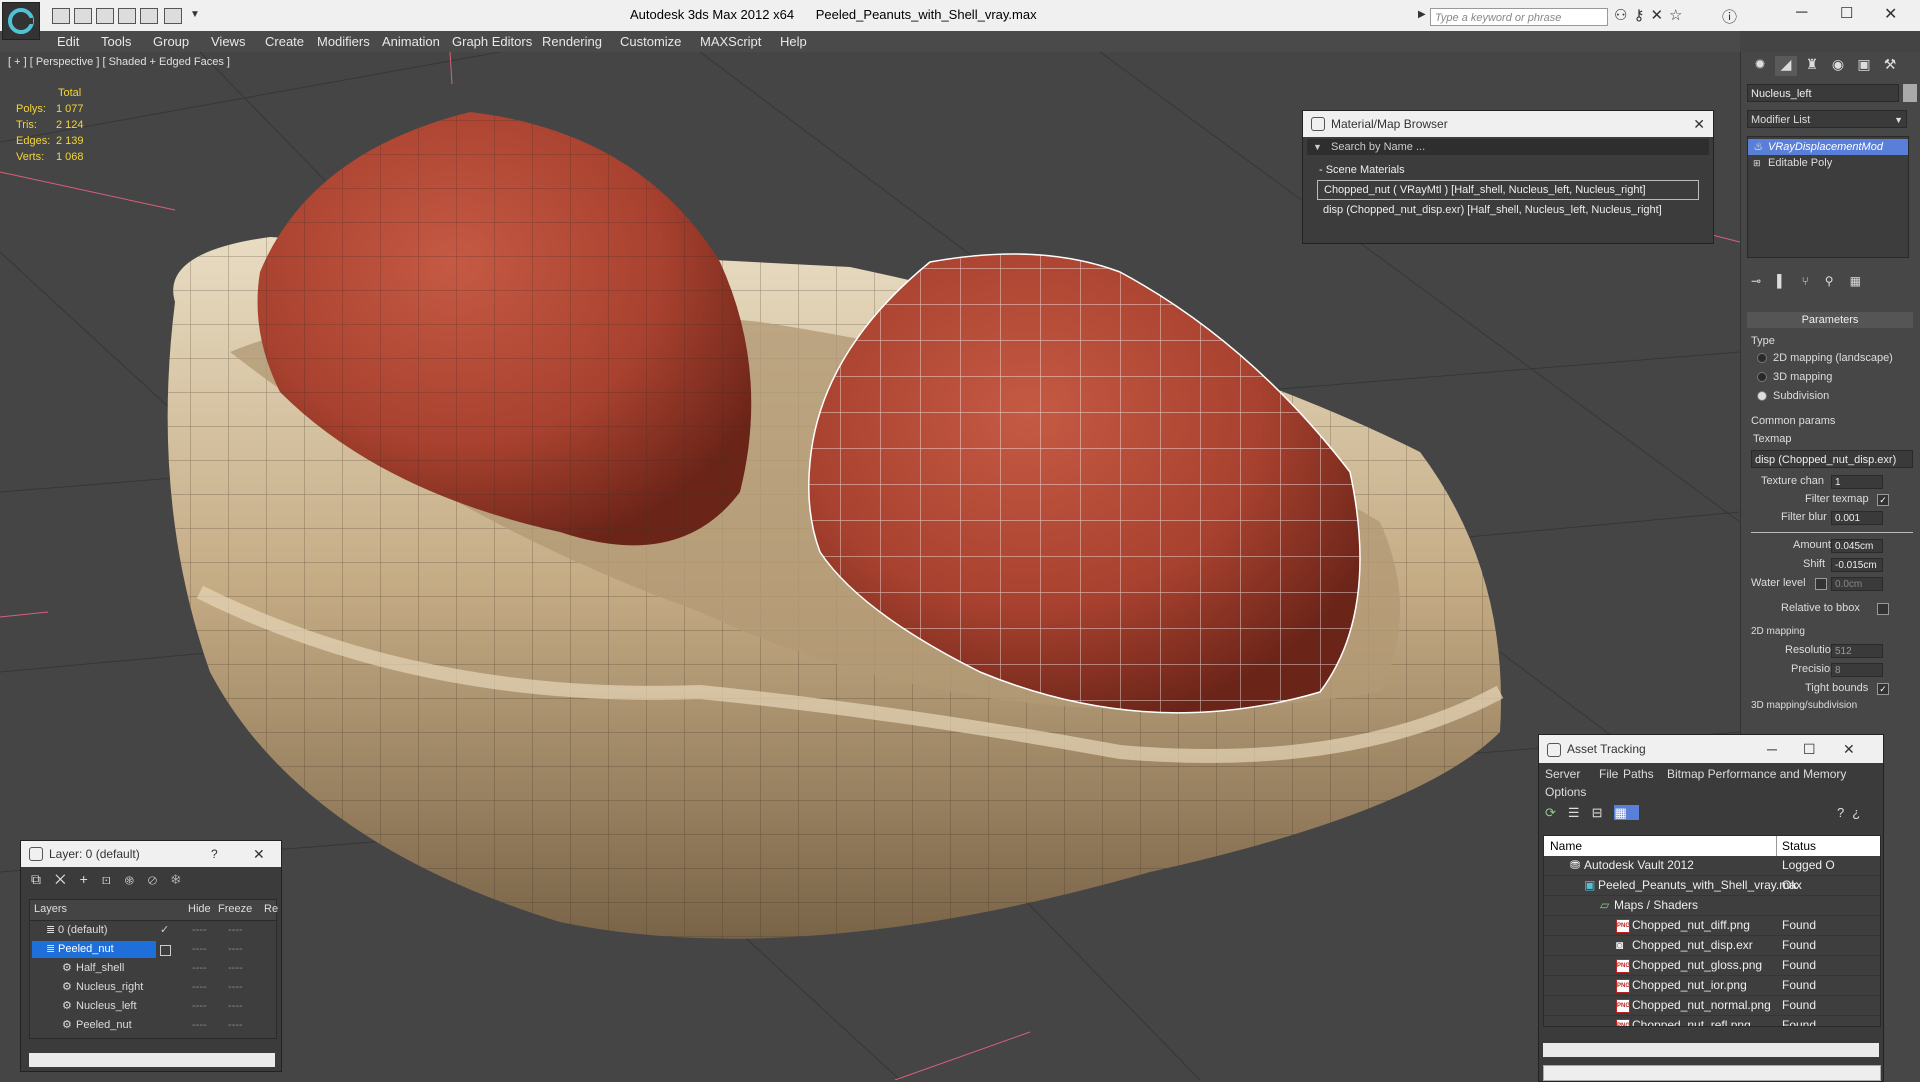  What do you see at coordinates (1641, 15) in the screenshot?
I see `key-icon: ⚷` at bounding box center [1641, 15].